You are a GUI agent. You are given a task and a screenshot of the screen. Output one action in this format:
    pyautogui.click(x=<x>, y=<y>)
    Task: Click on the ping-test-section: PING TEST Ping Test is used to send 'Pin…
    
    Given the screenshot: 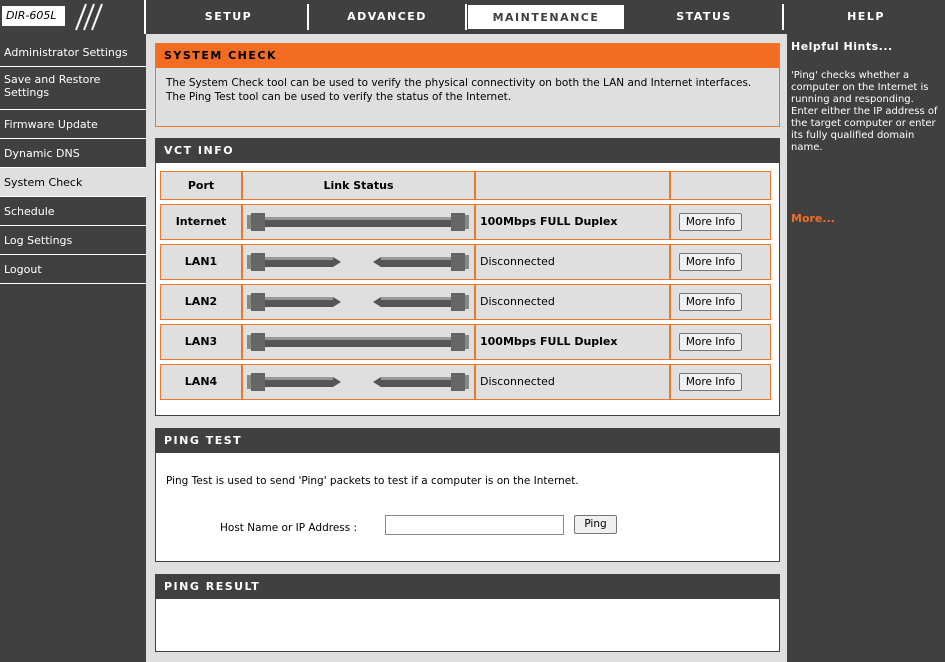 What is the action you would take?
    pyautogui.click(x=467, y=495)
    